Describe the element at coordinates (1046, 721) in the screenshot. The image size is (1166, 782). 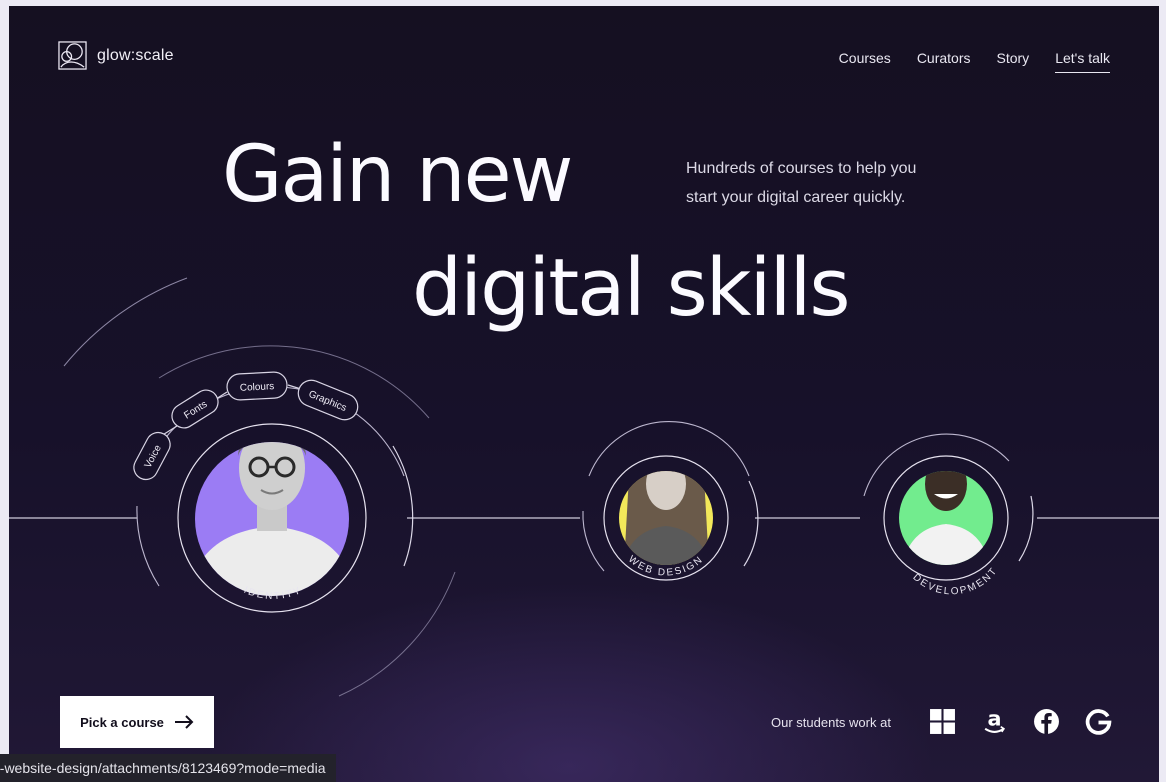
I see `facebook-icon` at that location.